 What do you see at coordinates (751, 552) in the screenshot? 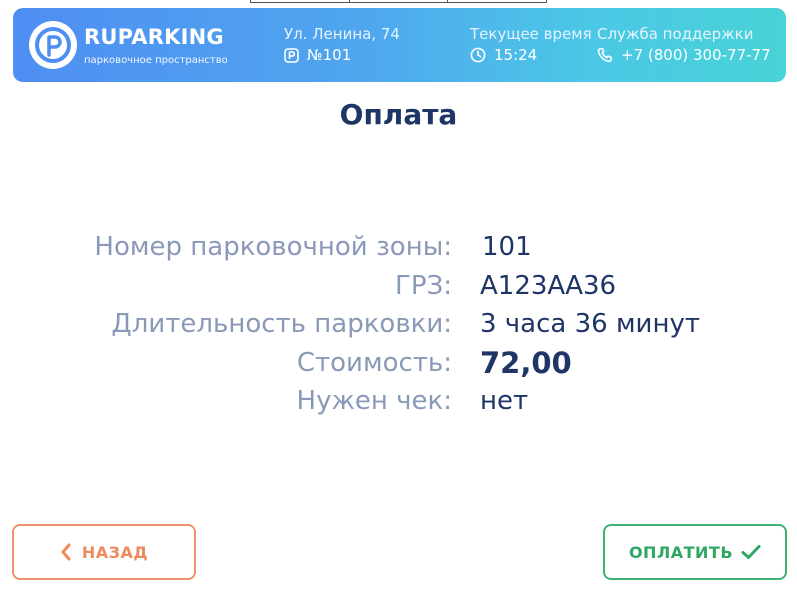
I see `checkmark-icon` at bounding box center [751, 552].